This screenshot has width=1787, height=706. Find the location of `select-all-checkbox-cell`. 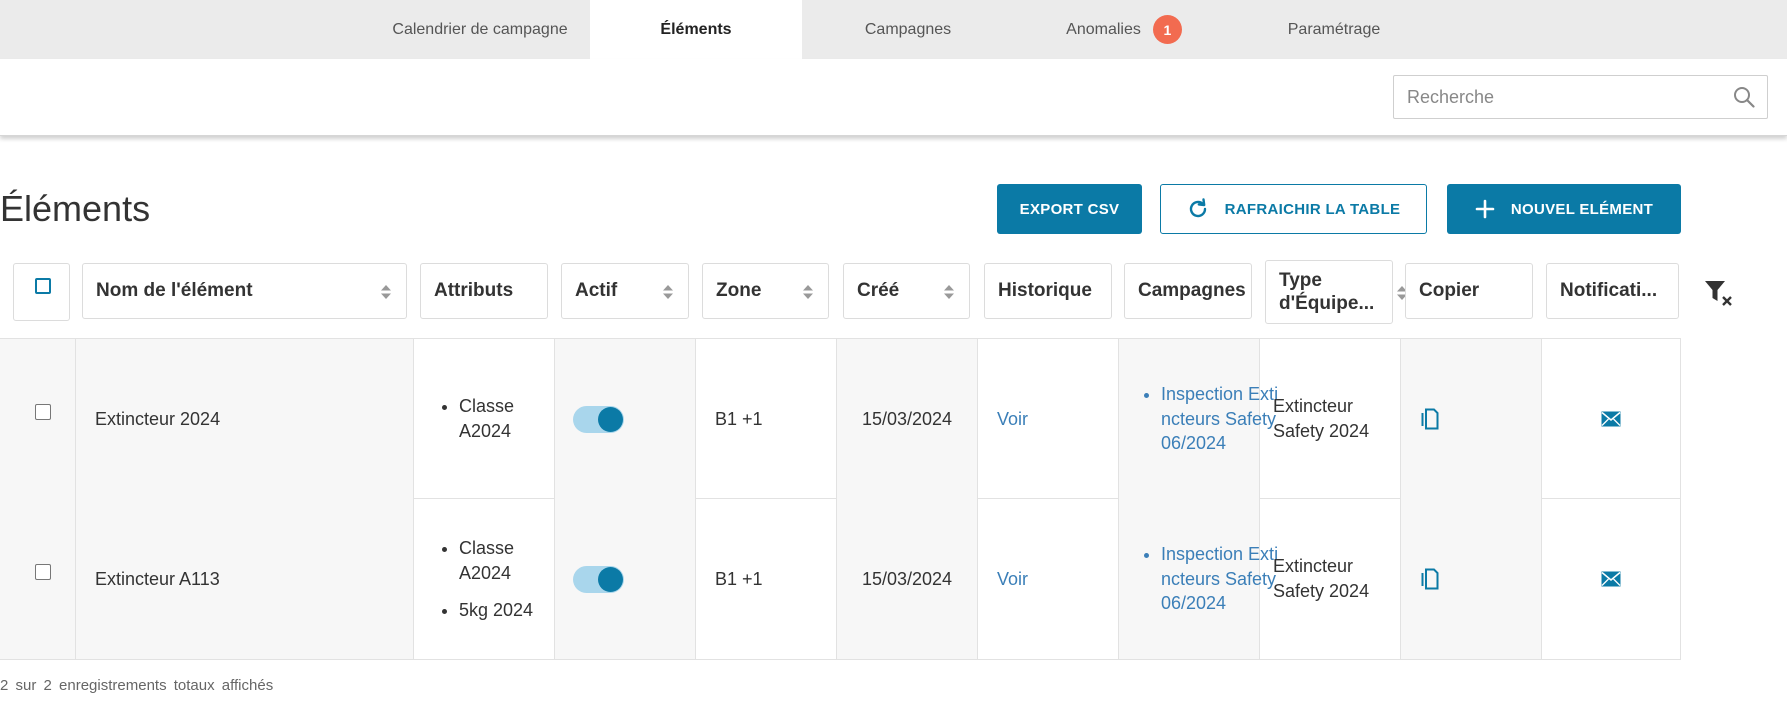

select-all-checkbox-cell is located at coordinates (41, 292).